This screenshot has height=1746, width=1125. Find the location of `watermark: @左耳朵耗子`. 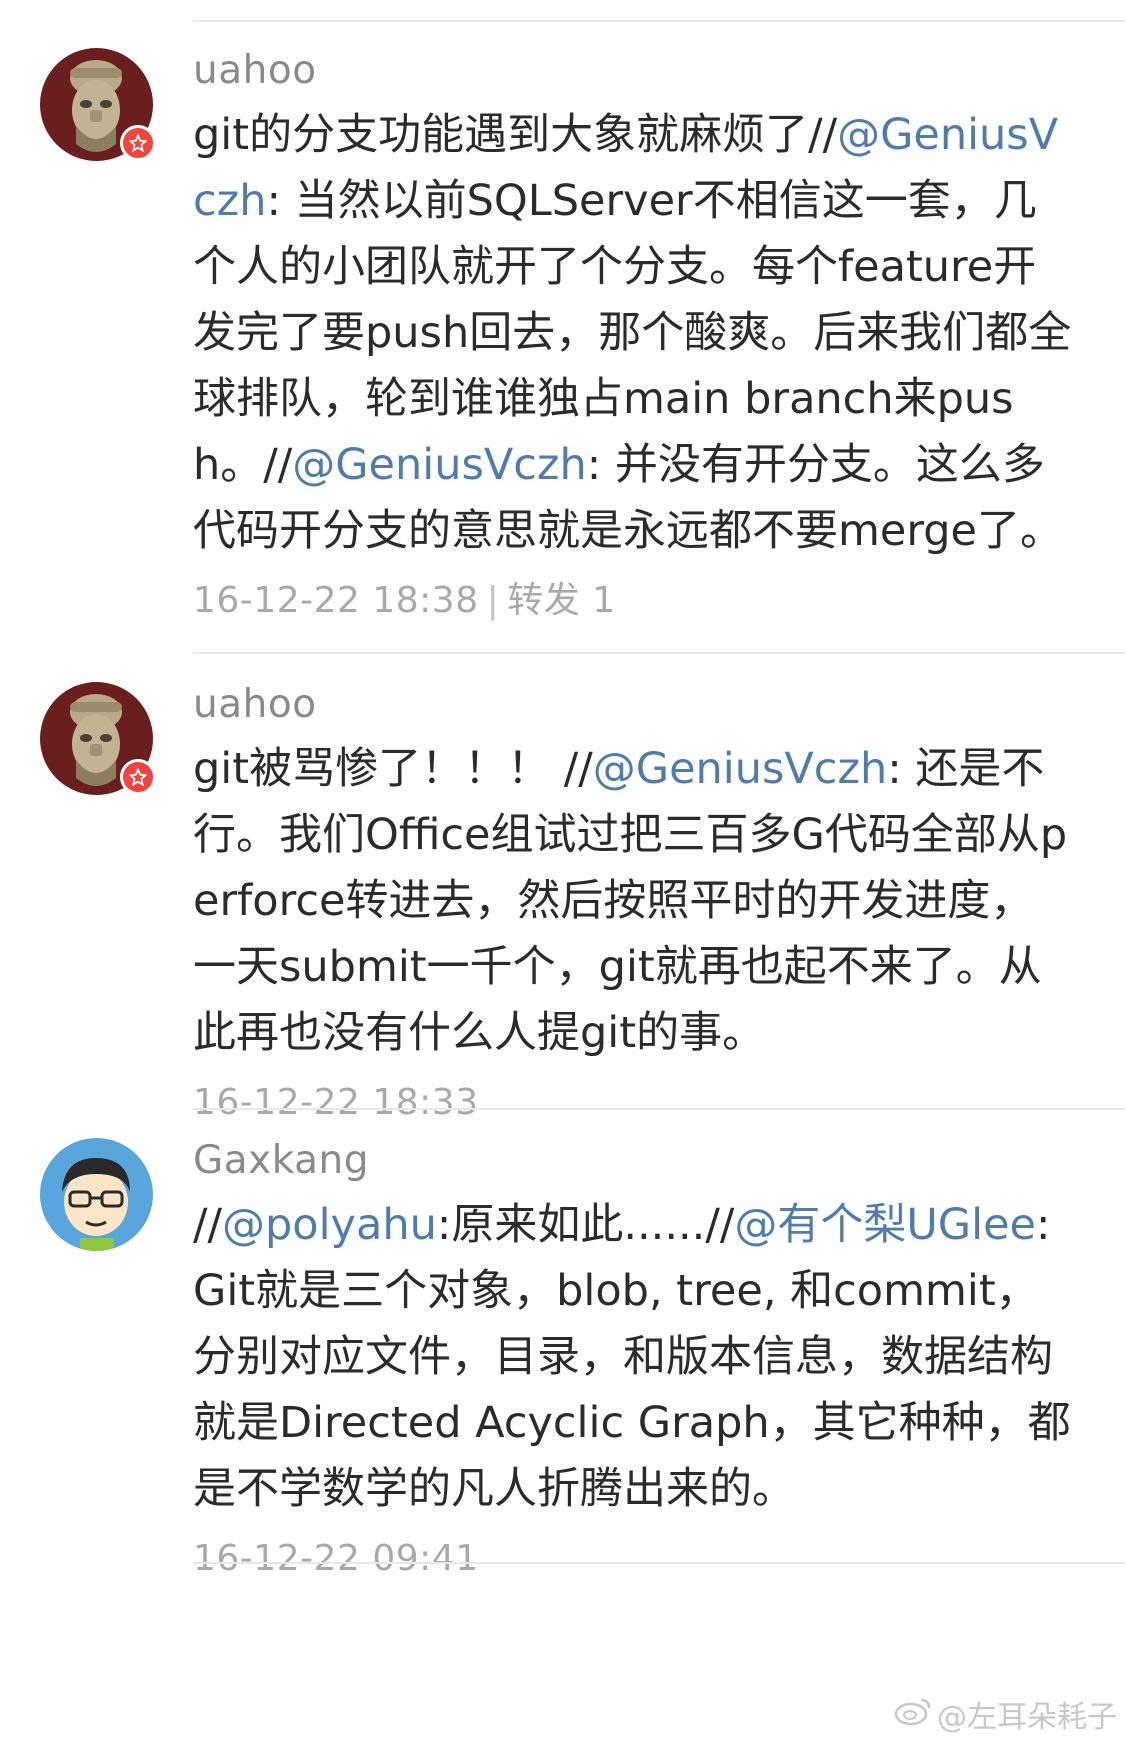

watermark: @左耳朵耗子 is located at coordinates (1005, 1714).